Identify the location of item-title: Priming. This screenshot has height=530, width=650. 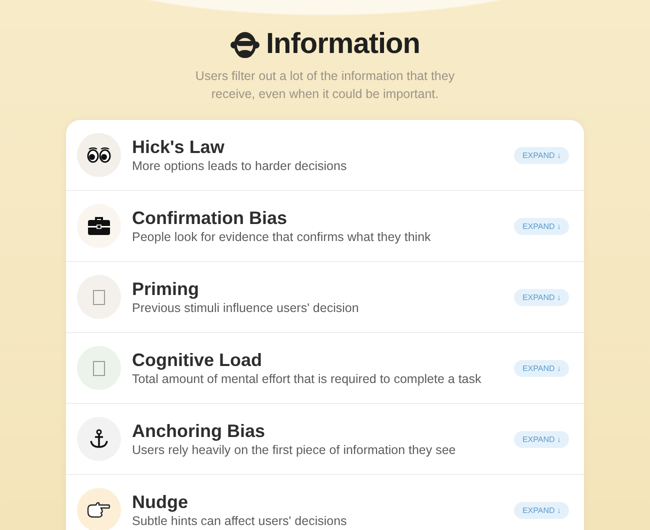
(166, 289).